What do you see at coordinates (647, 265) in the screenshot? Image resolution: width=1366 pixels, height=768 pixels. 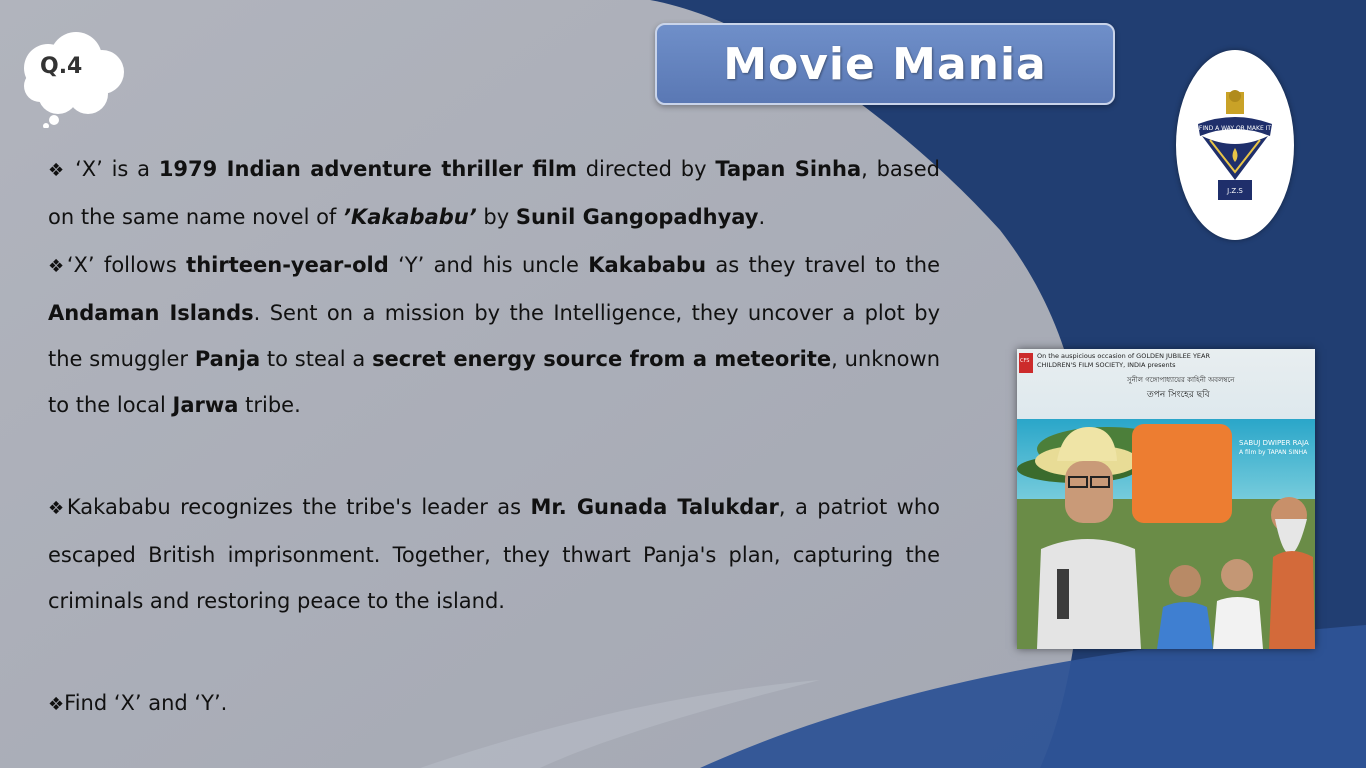 I see `bold-text: Kakababu` at bounding box center [647, 265].